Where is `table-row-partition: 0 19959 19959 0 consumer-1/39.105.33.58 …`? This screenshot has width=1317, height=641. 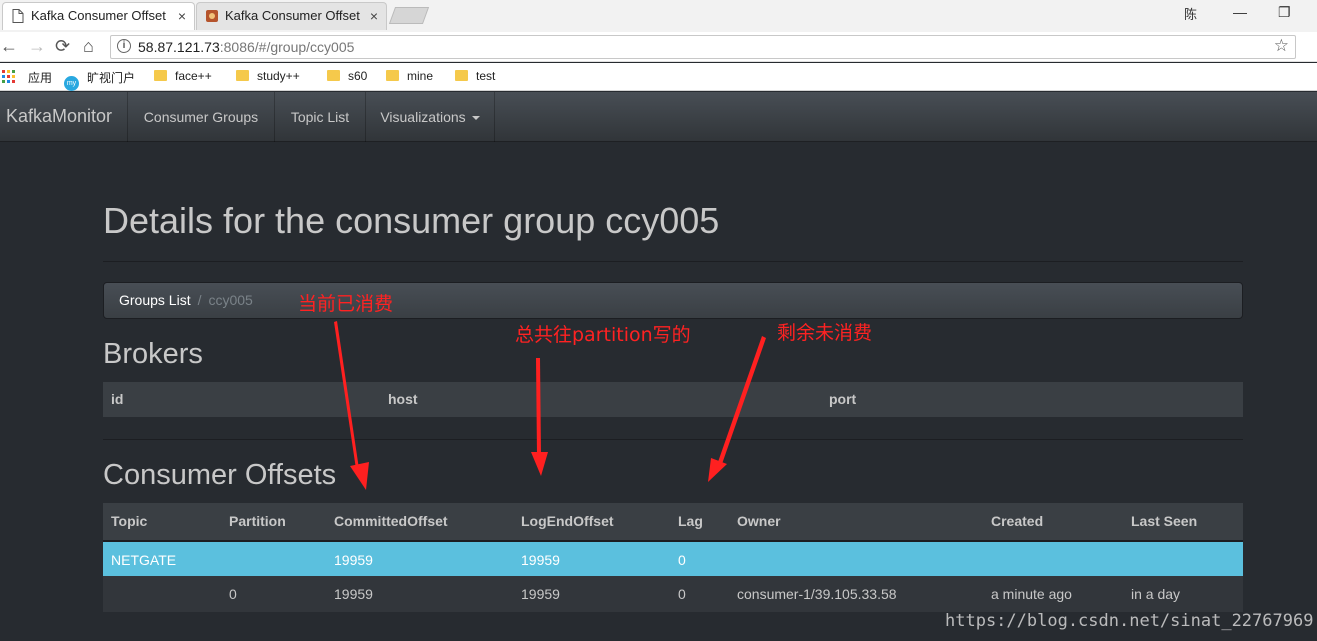
table-row-partition: 0 19959 19959 0 consumer-1/39.105.33.58 … is located at coordinates (673, 594).